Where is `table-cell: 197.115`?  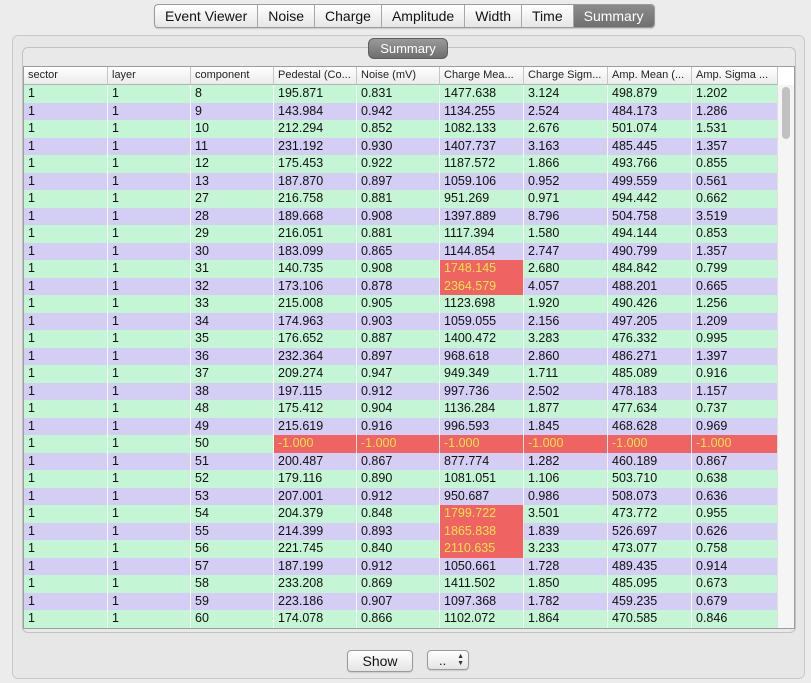 table-cell: 197.115 is located at coordinates (315, 391).